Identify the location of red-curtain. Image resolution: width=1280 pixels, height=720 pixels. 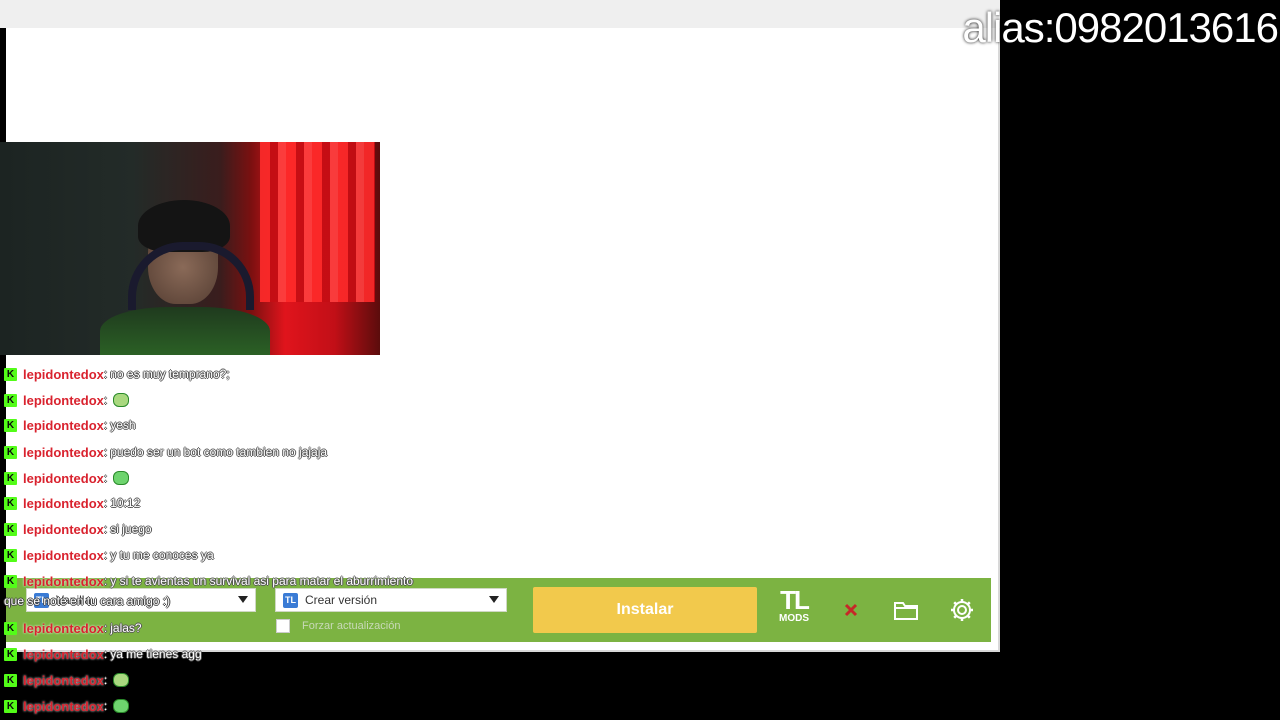
(317, 222).